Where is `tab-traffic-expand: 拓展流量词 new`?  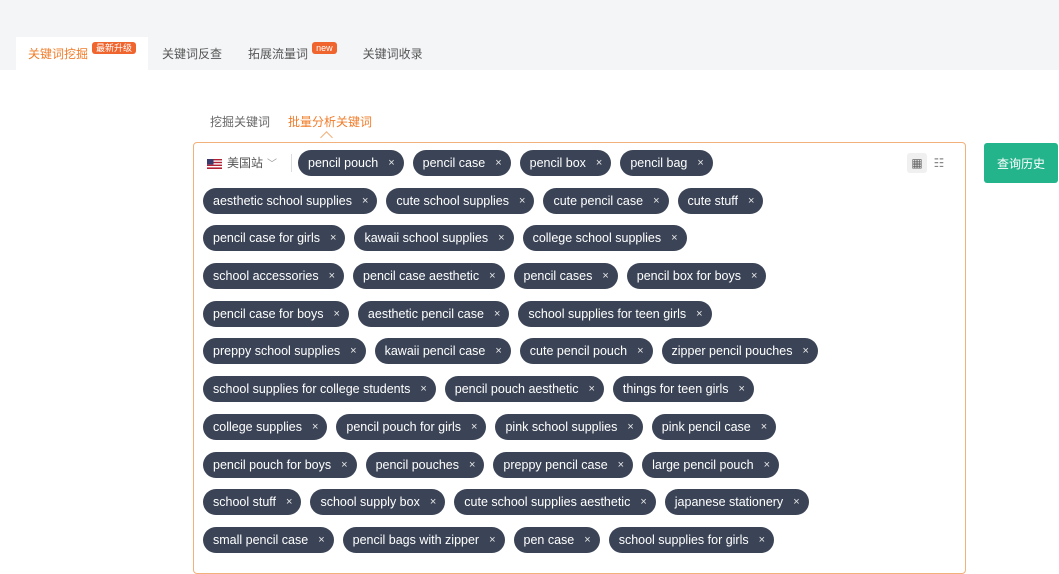
tab-traffic-expand: 拓展流量词 new is located at coordinates (292, 53).